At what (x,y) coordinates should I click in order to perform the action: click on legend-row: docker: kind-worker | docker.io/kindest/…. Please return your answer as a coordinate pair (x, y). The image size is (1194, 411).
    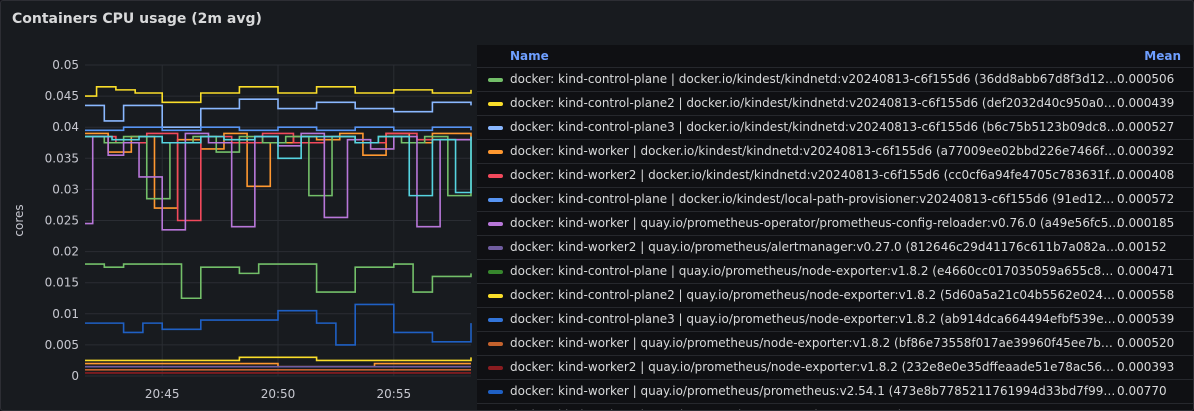
    Looking at the image, I should click on (835, 151).